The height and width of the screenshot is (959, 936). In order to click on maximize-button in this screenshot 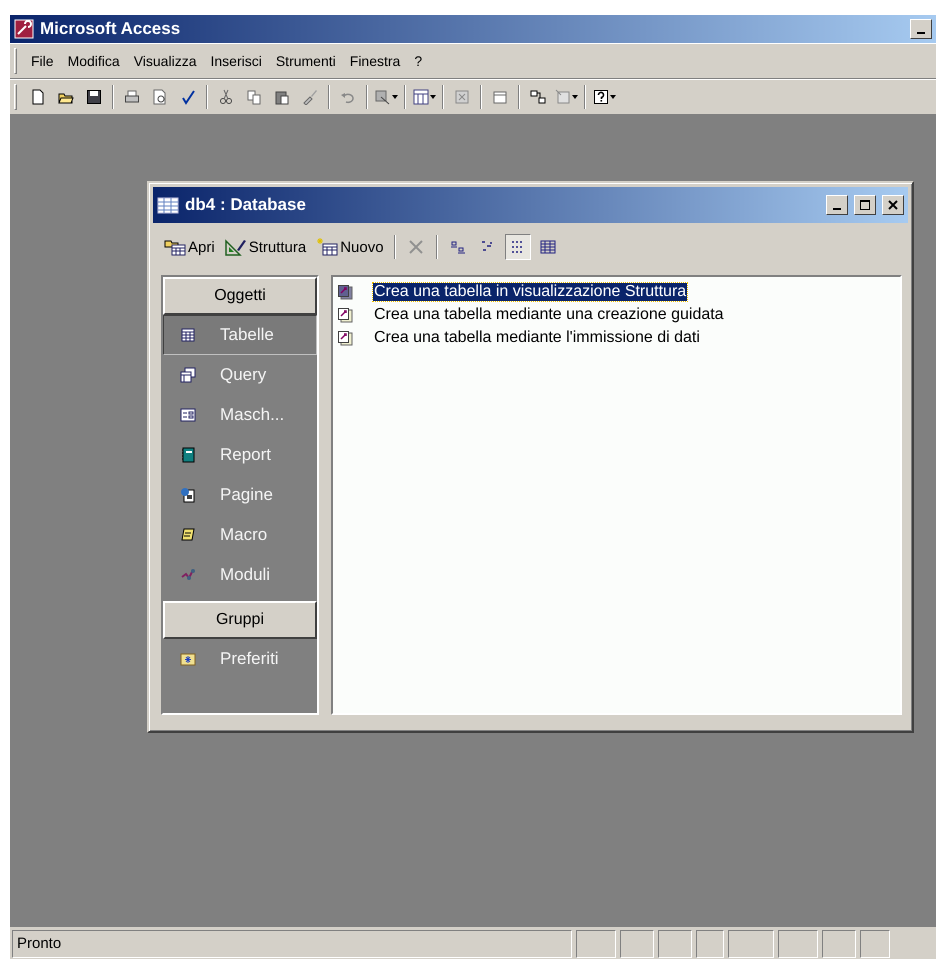, I will do `click(865, 205)`.